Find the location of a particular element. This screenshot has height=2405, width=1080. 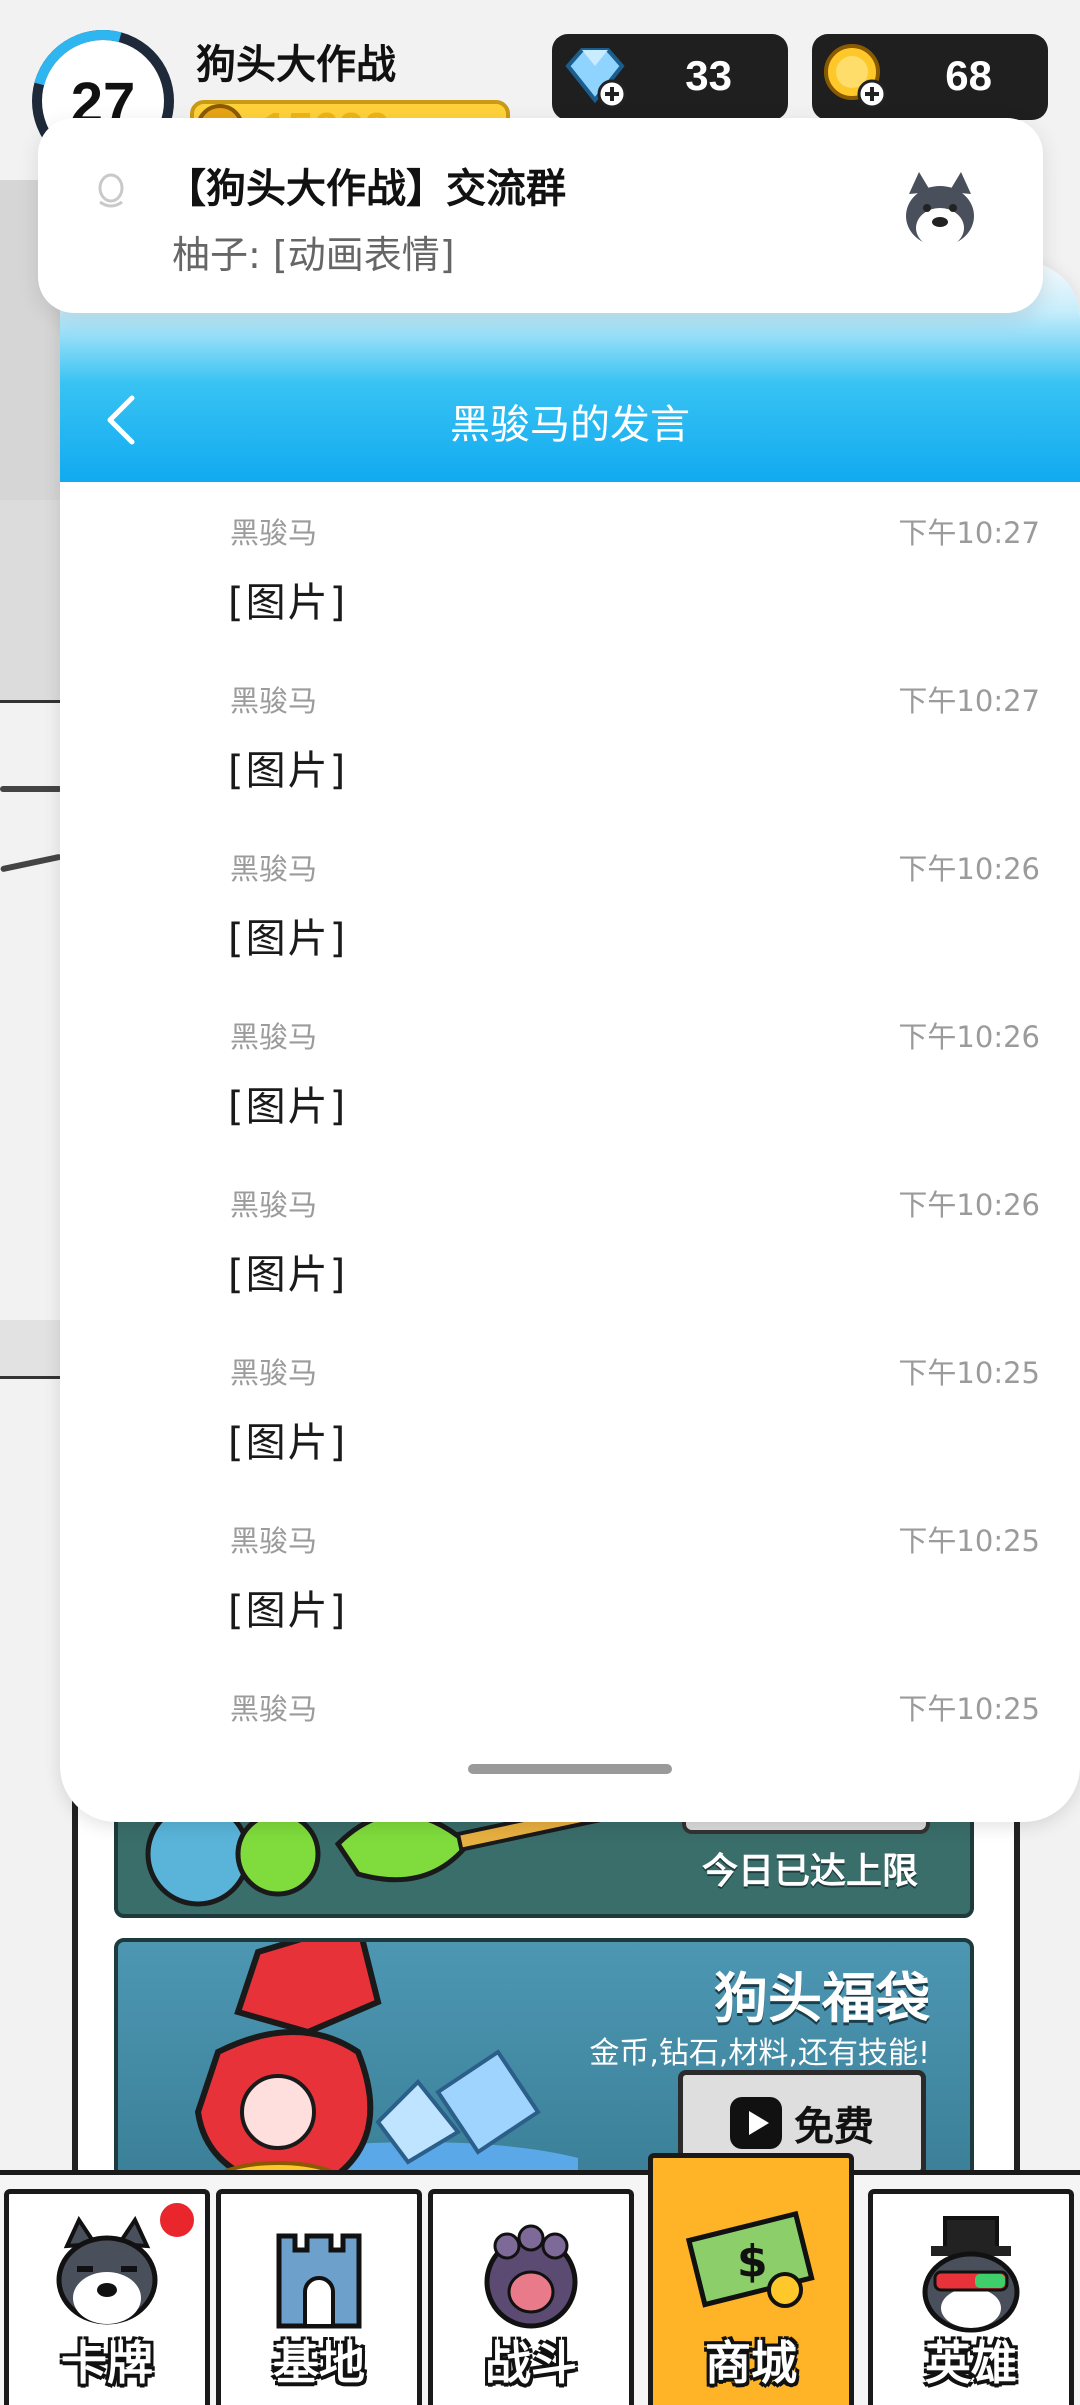

group-avatar is located at coordinates (940, 215).